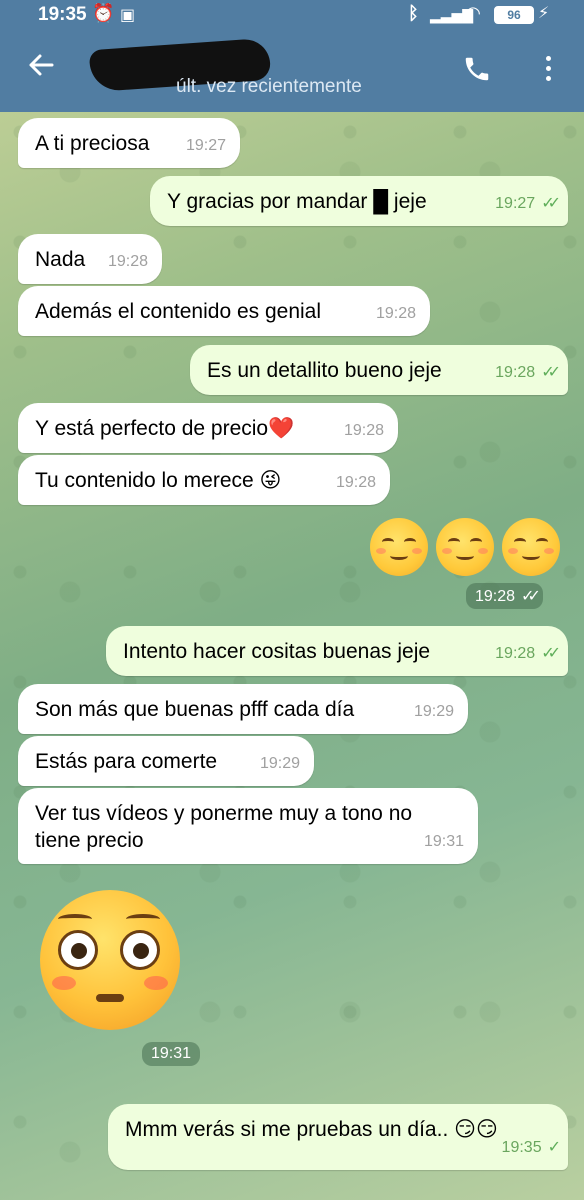 This screenshot has width=584, height=1200. What do you see at coordinates (110, 960) in the screenshot?
I see `flushed-face-emoji` at bounding box center [110, 960].